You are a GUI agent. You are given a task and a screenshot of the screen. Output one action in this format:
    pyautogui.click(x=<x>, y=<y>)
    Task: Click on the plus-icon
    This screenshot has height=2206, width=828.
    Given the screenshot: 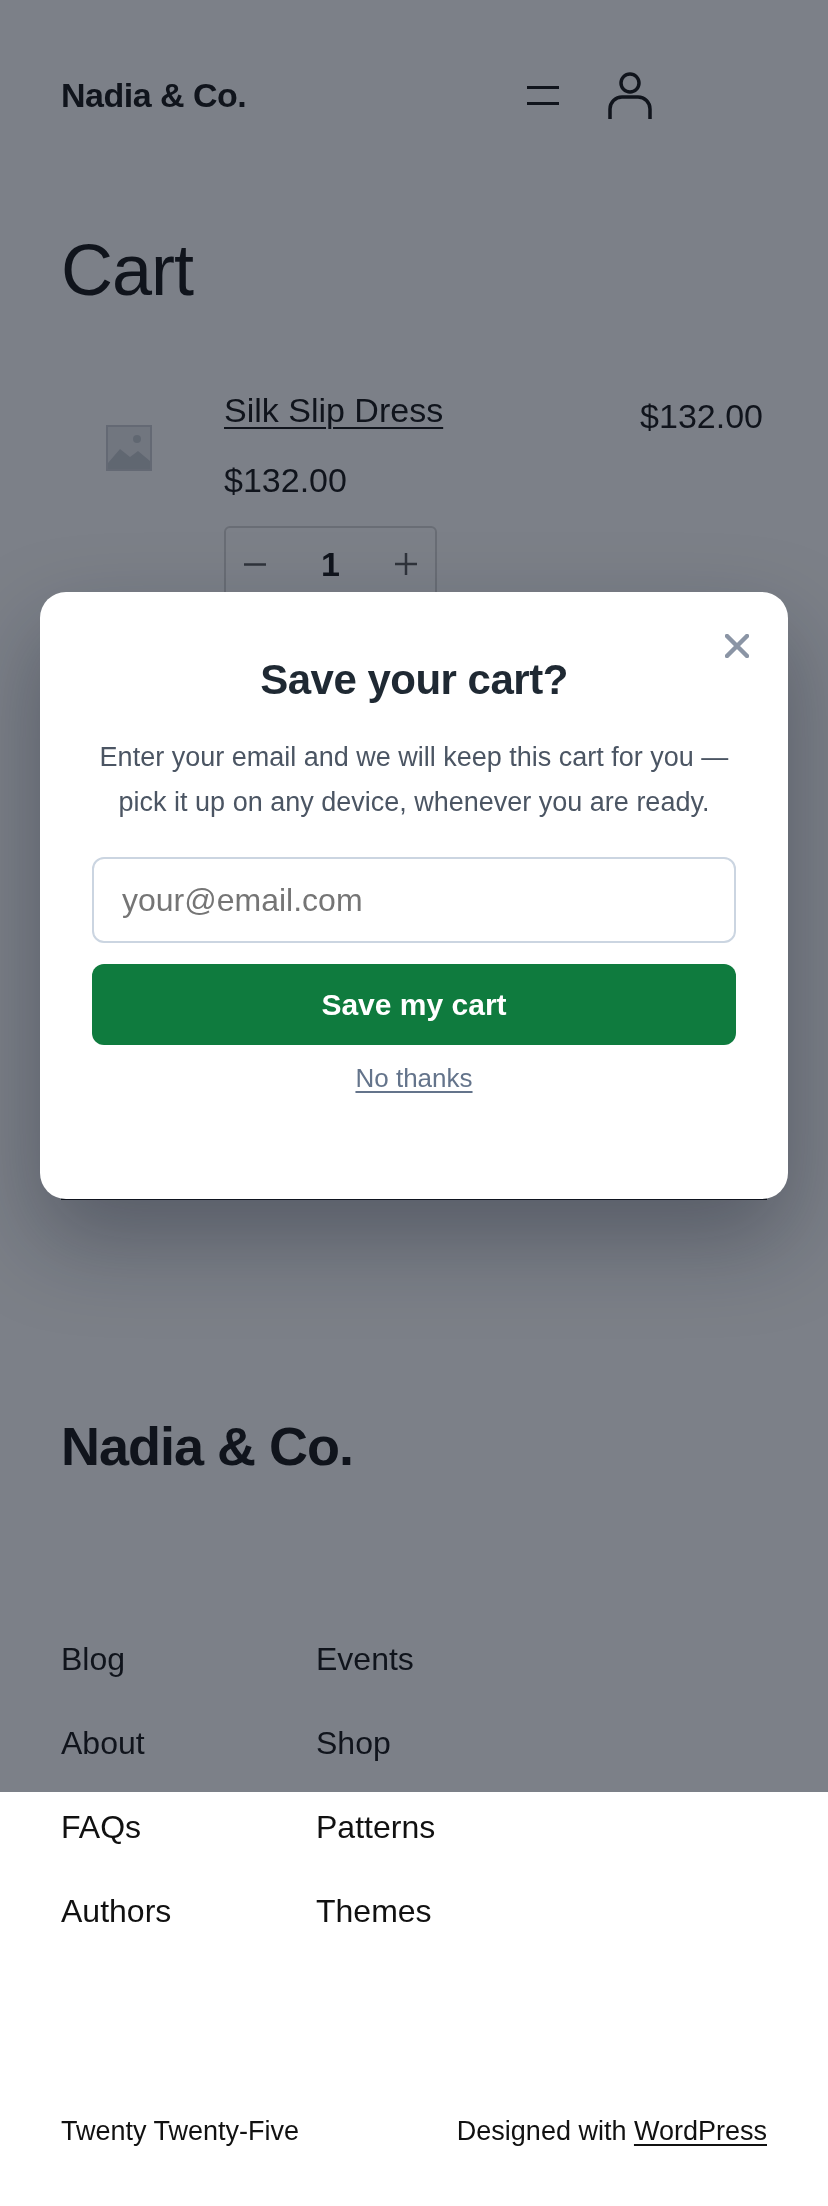 What is the action you would take?
    pyautogui.click(x=406, y=564)
    